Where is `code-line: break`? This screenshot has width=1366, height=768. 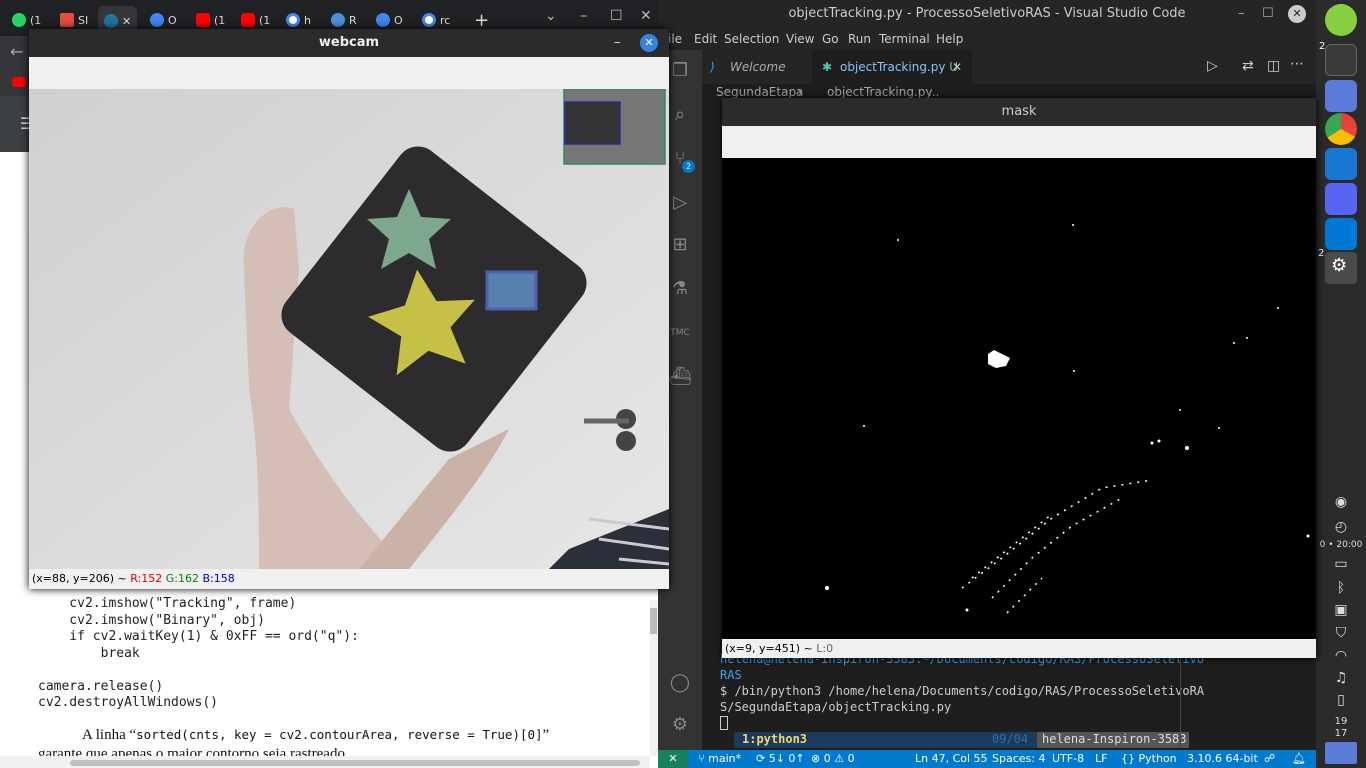
code-line: break is located at coordinates (89, 653).